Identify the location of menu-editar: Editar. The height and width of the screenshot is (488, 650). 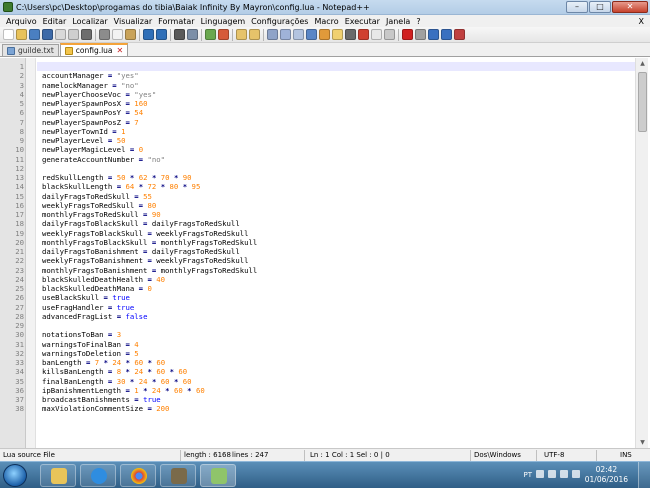
(55, 21).